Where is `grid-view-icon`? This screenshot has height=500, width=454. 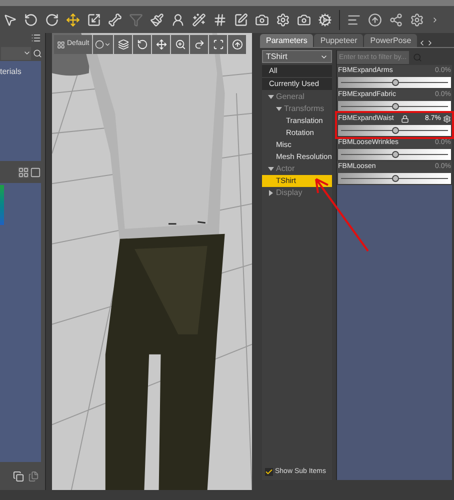
grid-view-icon is located at coordinates (23, 172).